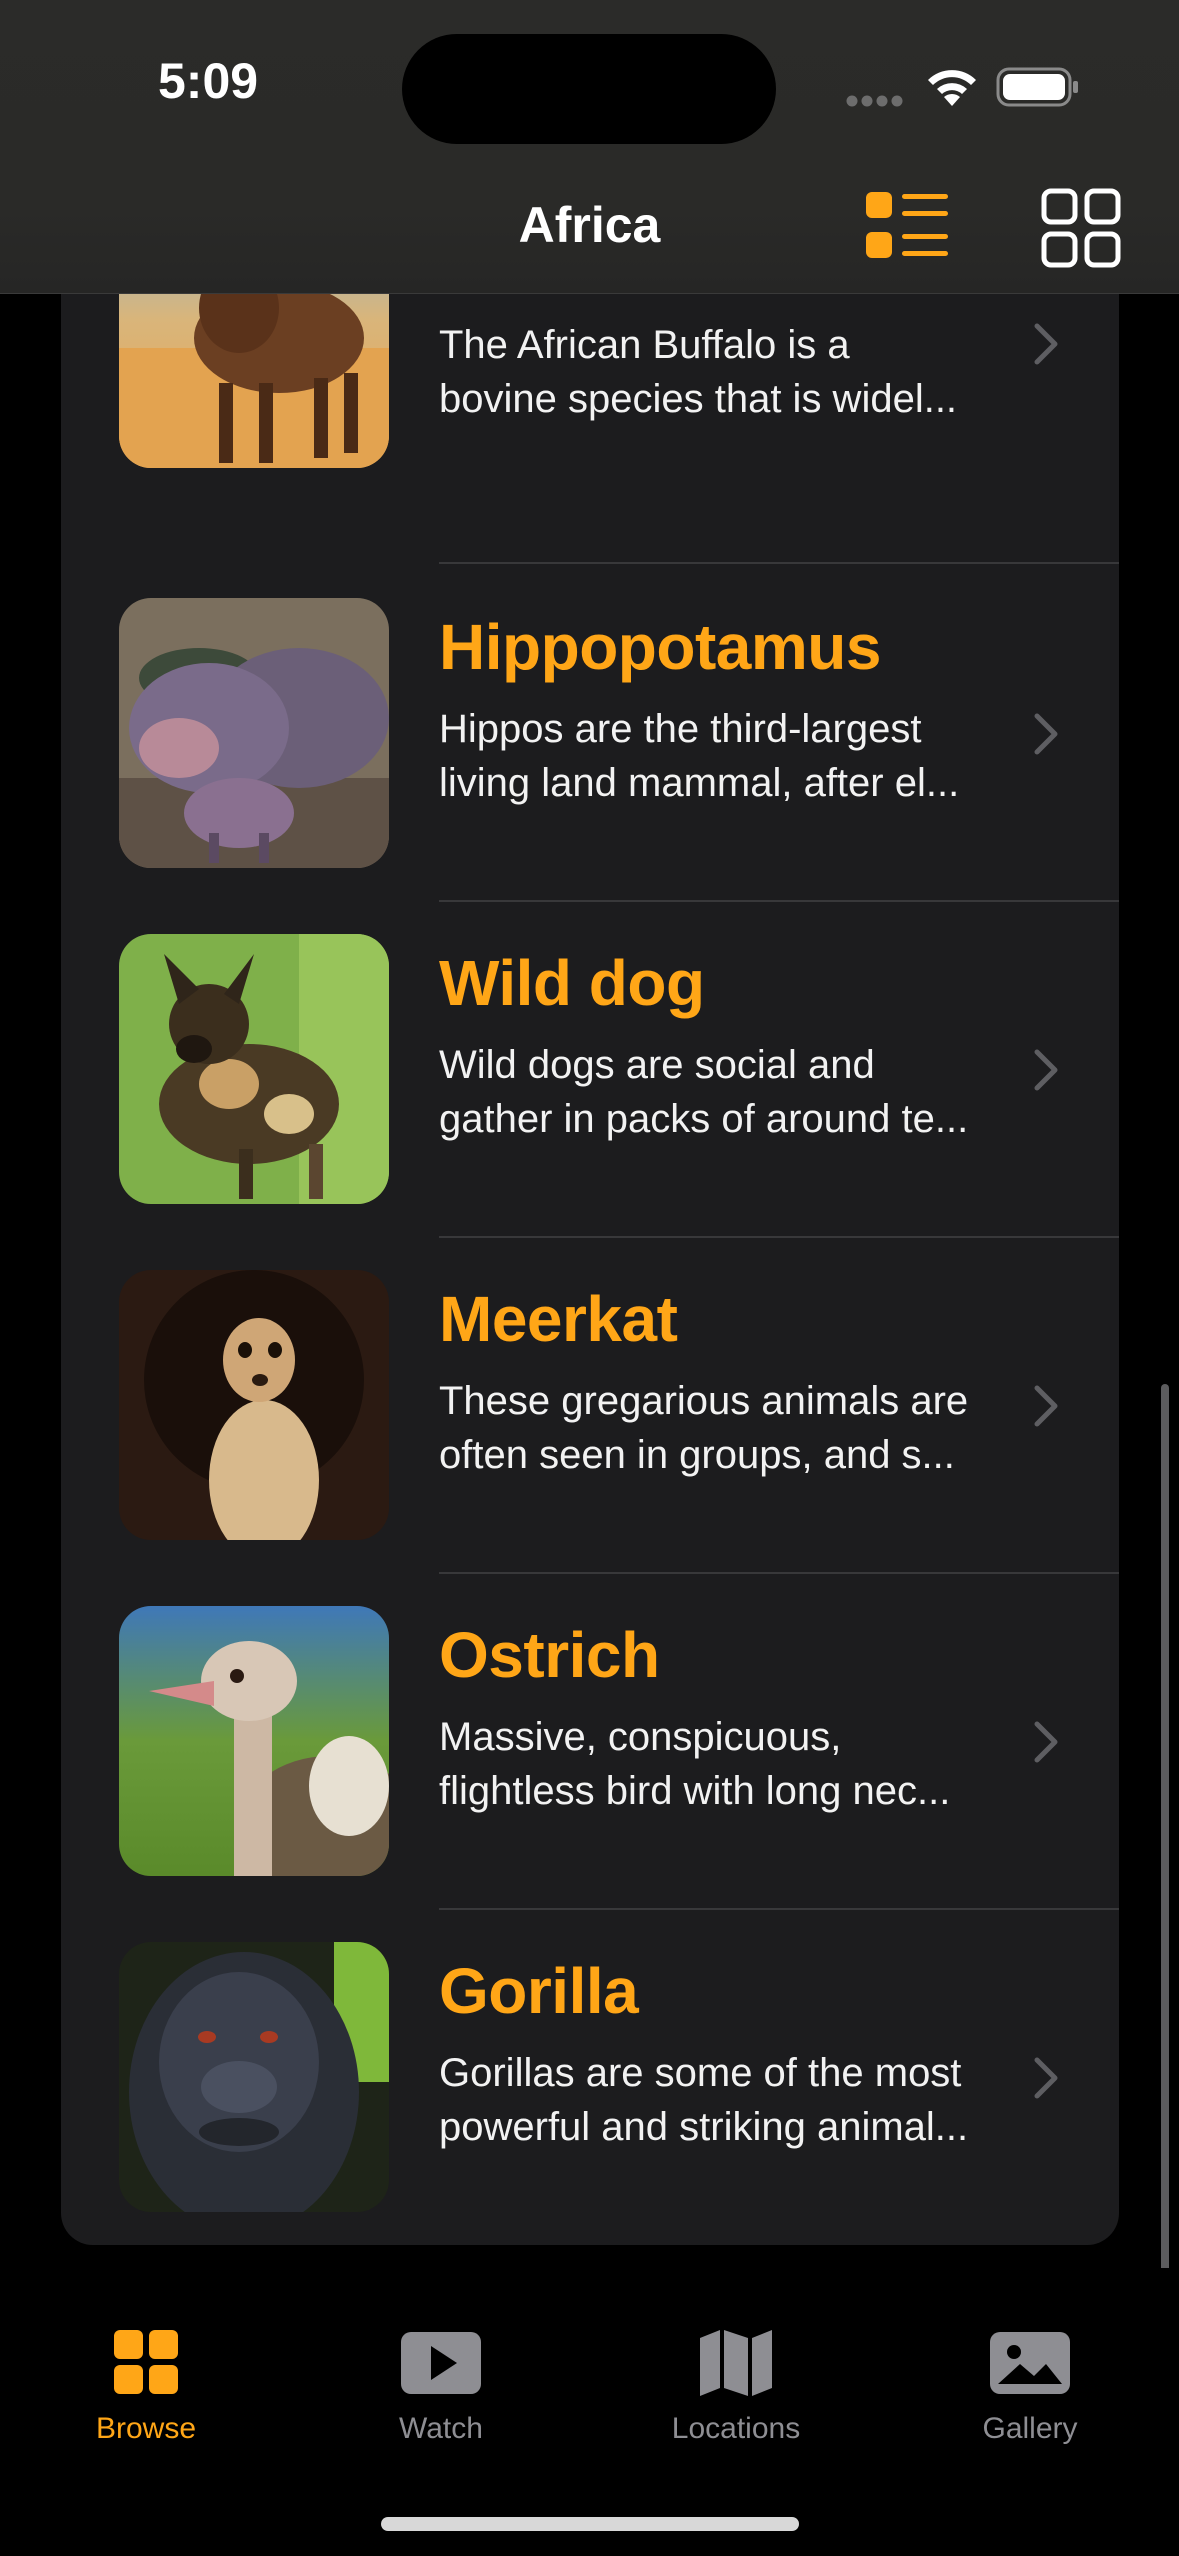 This screenshot has width=1179, height=2556. I want to click on tab-locations: Locations, so click(736, 2387).